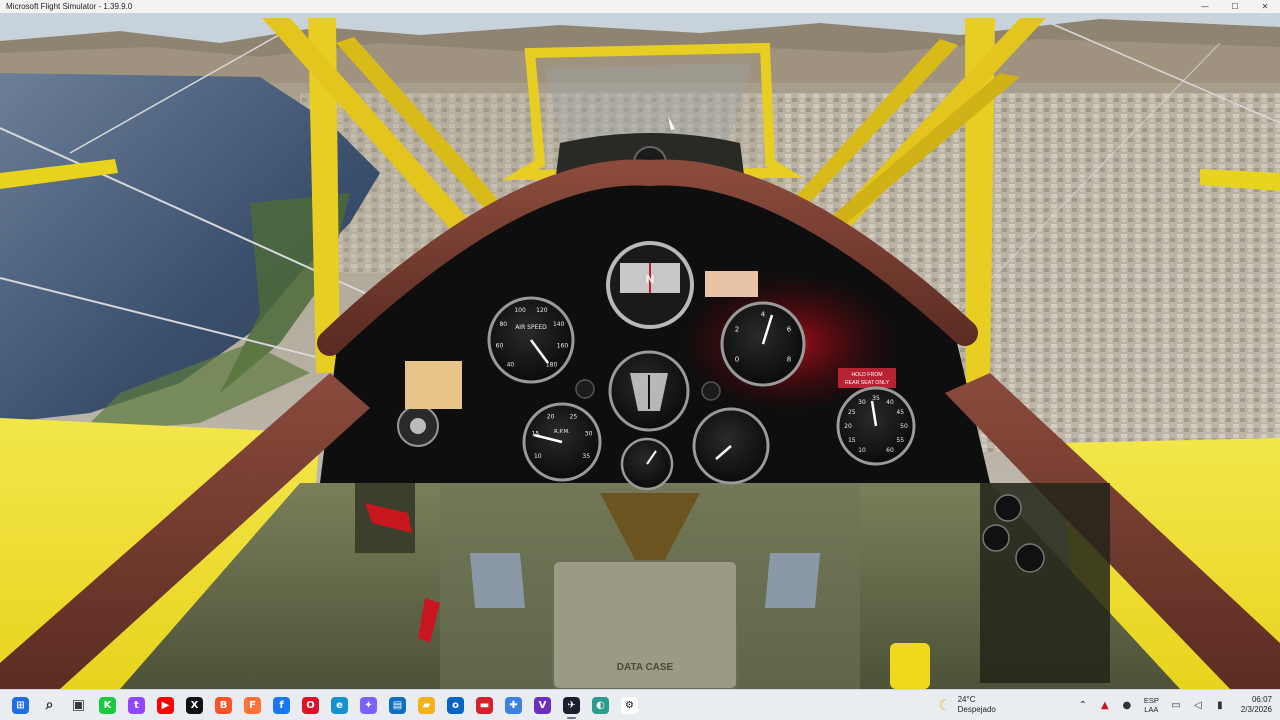  What do you see at coordinates (966, 699) in the screenshot?
I see `weather-temp: 24°C` at bounding box center [966, 699].